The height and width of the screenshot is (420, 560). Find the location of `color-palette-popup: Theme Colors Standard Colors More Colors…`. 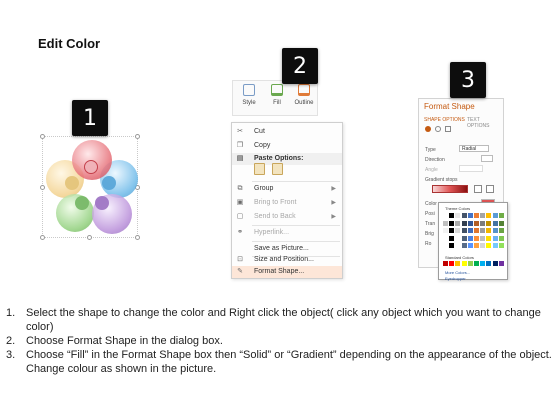

color-palette-popup: Theme Colors Standard Colors More Colors… is located at coordinates (473, 241).